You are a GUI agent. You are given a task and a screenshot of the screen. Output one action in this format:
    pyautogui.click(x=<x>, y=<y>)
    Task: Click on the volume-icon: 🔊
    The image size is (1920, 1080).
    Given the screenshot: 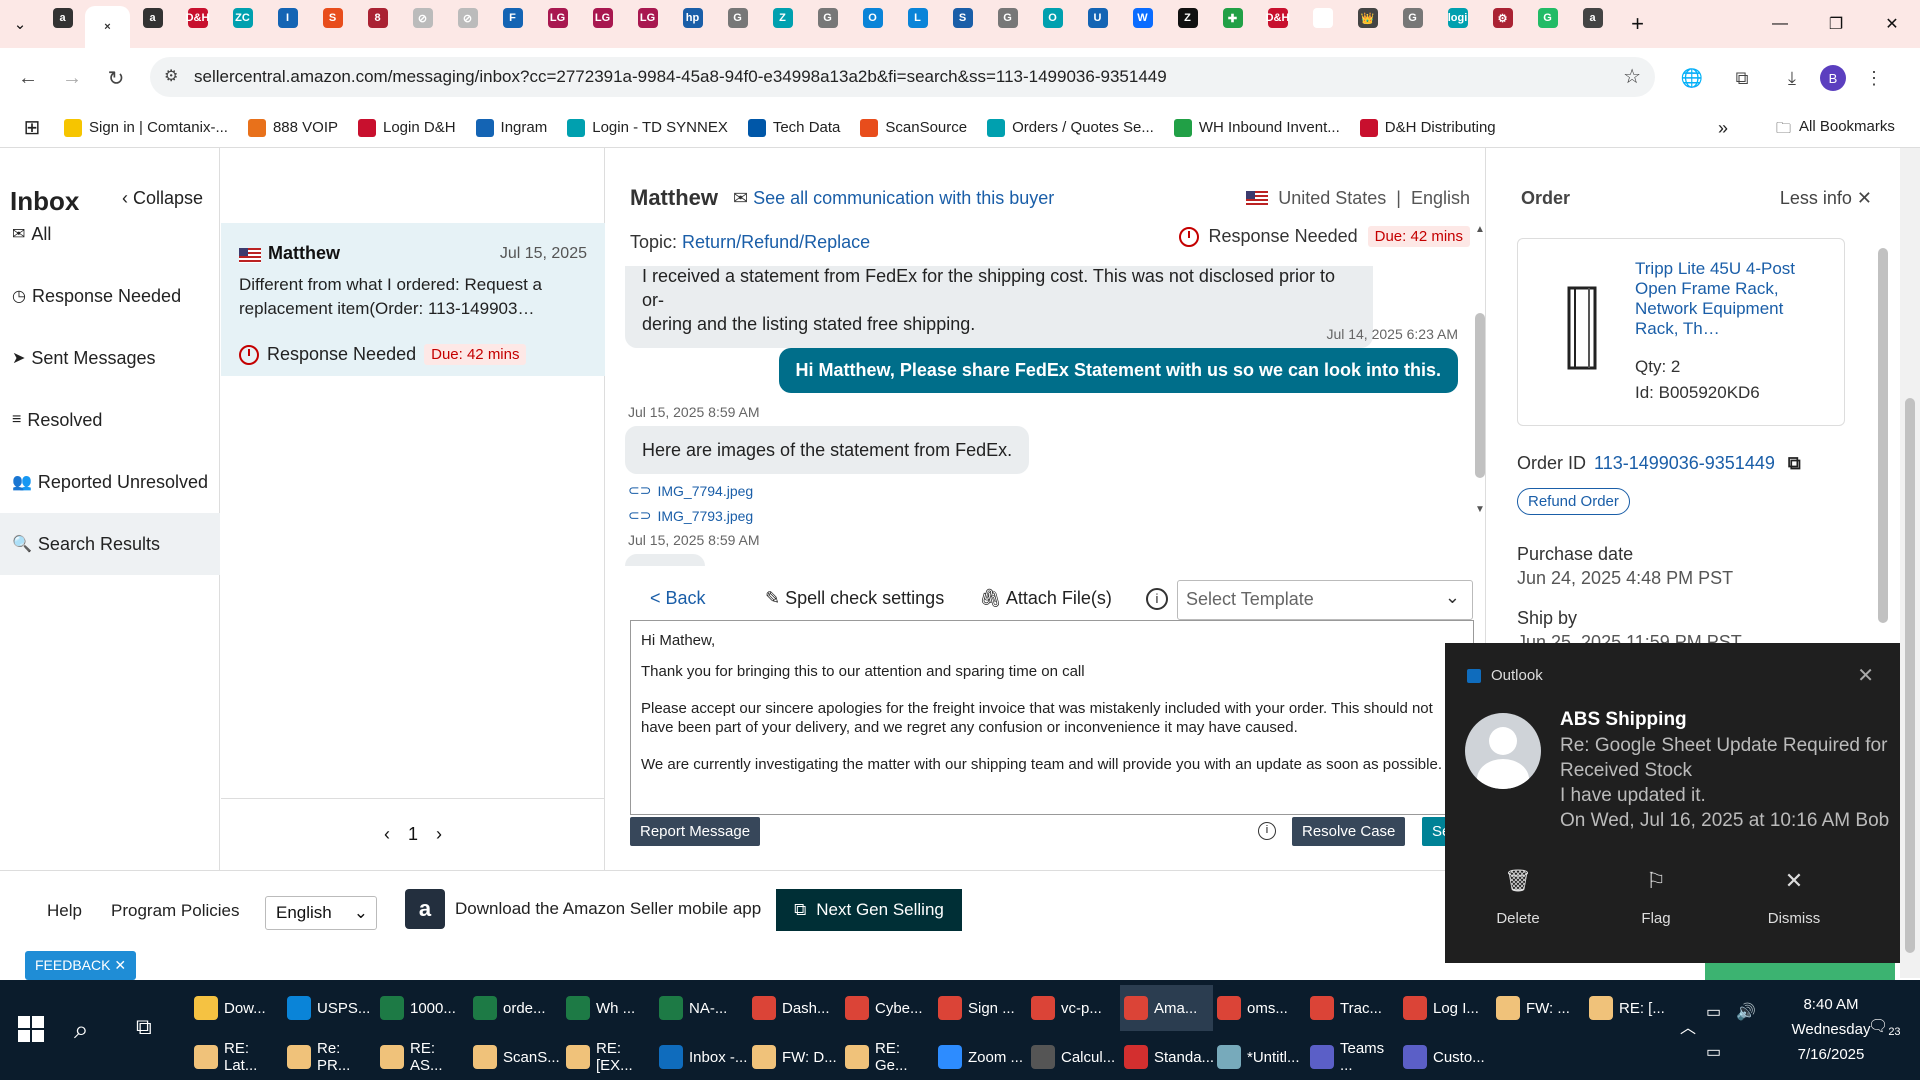 What is the action you would take?
    pyautogui.click(x=1746, y=1012)
    